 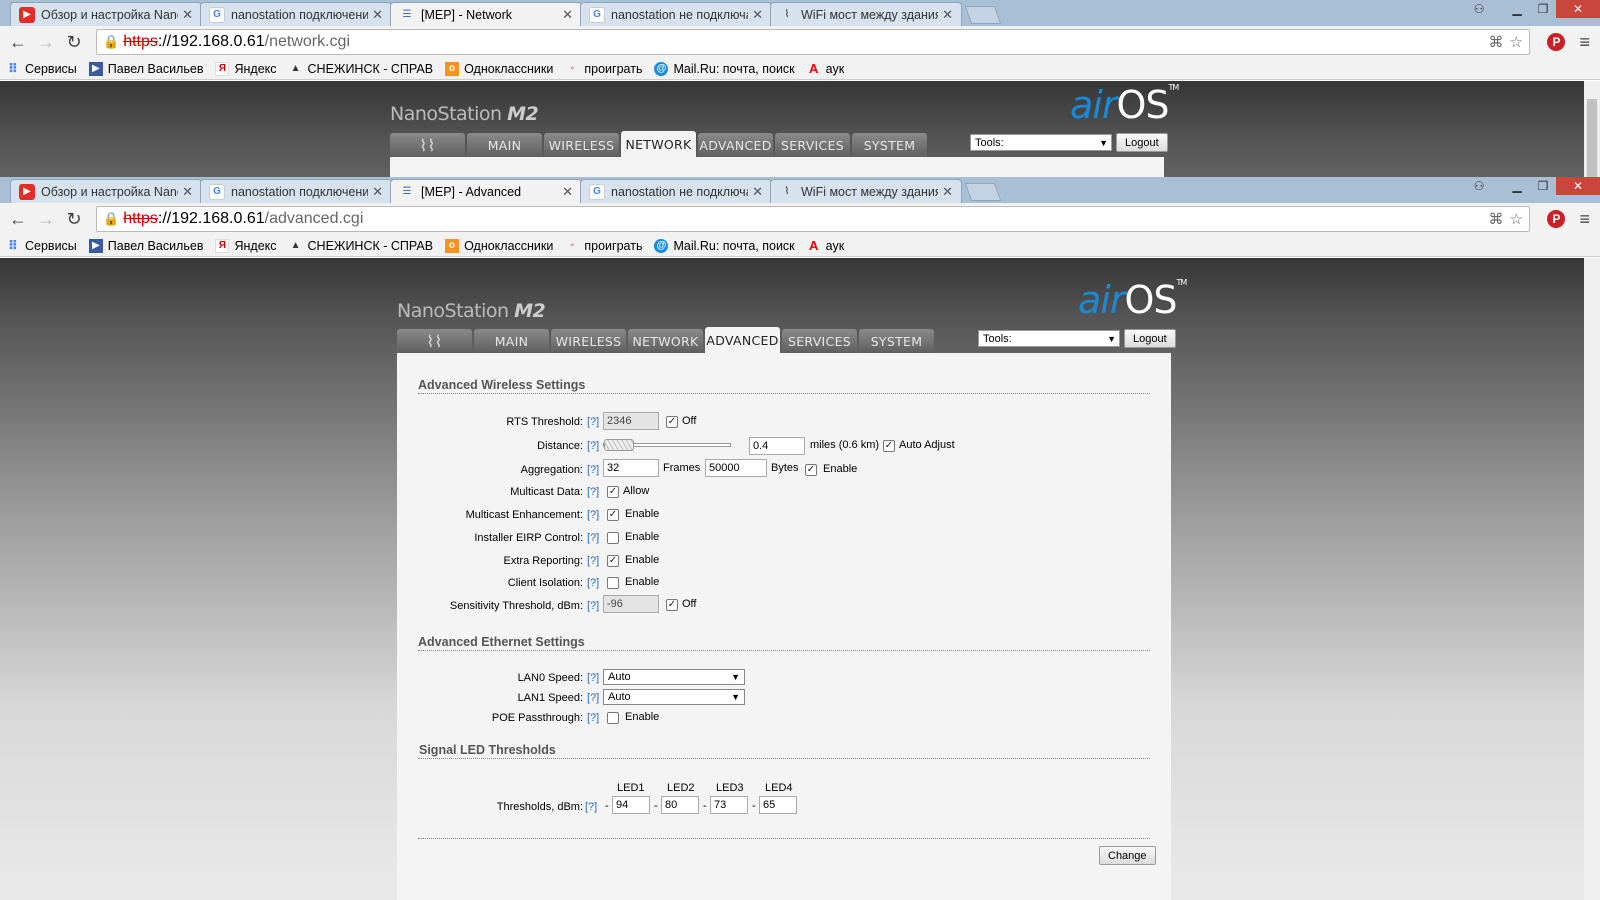 I want to click on poe-checkbox, so click(x=613, y=718).